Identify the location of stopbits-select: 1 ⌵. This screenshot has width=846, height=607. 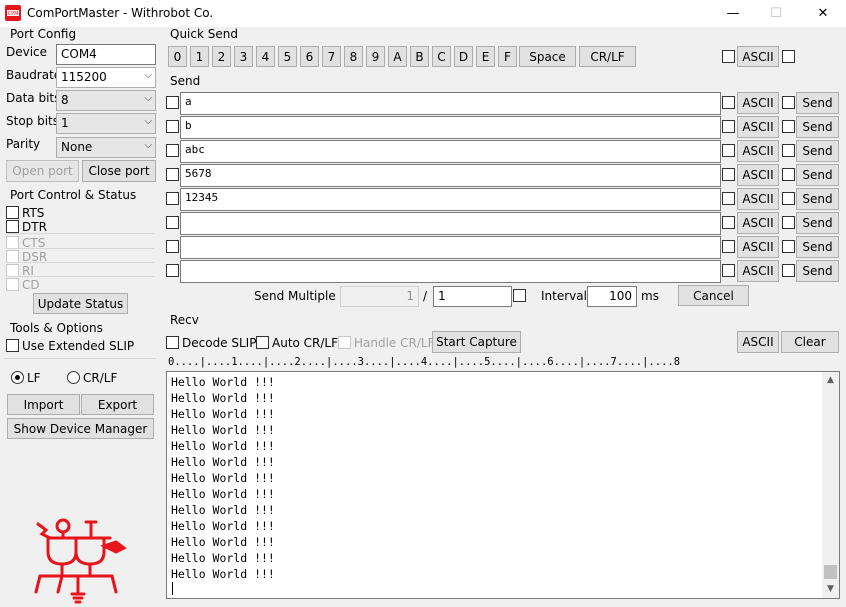
(106, 123).